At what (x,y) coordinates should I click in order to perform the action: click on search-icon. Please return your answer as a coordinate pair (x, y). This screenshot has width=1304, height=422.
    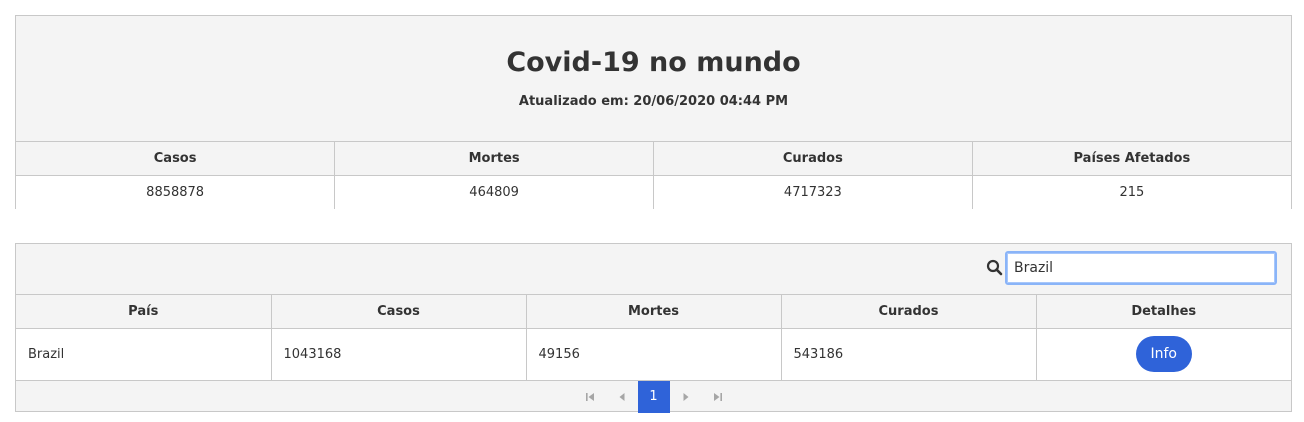
    Looking at the image, I should click on (995, 268).